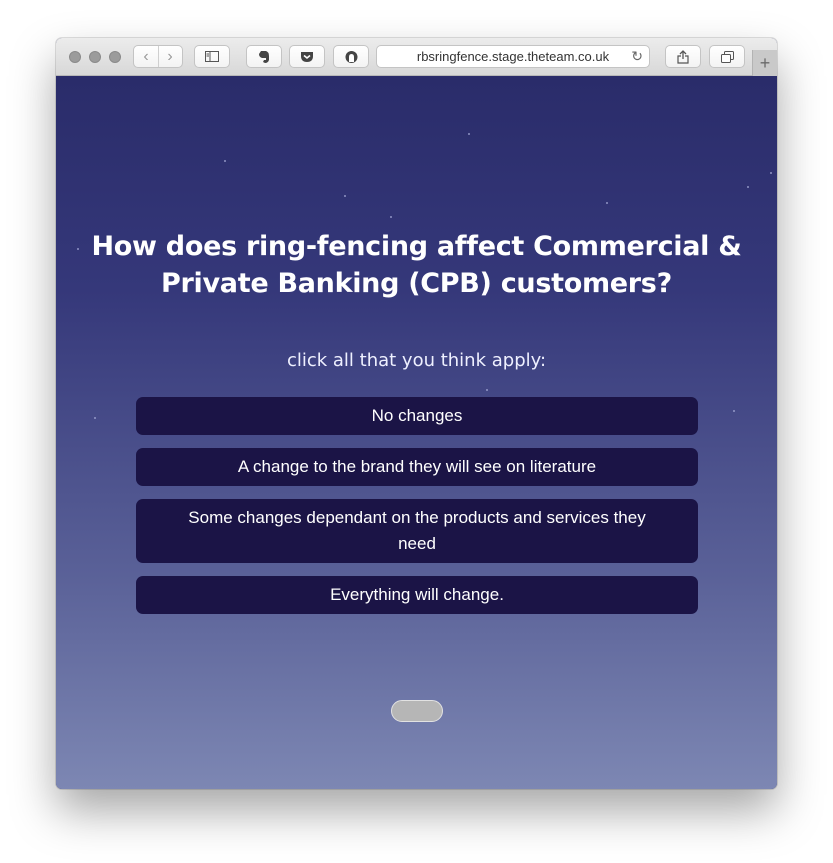 This screenshot has width=833, height=863. I want to click on url-text: rbsringfence.stage.theteam.co.uk, so click(513, 56).